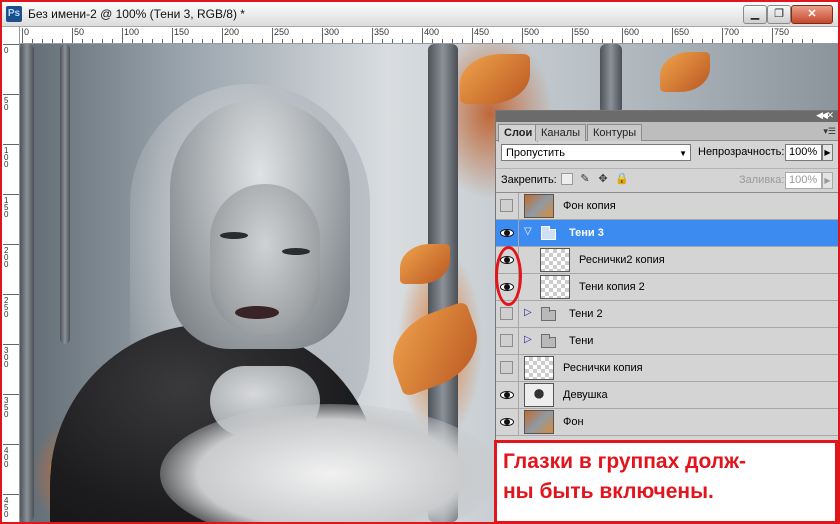 The height and width of the screenshot is (524, 840). Describe the element at coordinates (741, 152) in the screenshot. I see `opacity-label: Непрозрачность:` at that location.